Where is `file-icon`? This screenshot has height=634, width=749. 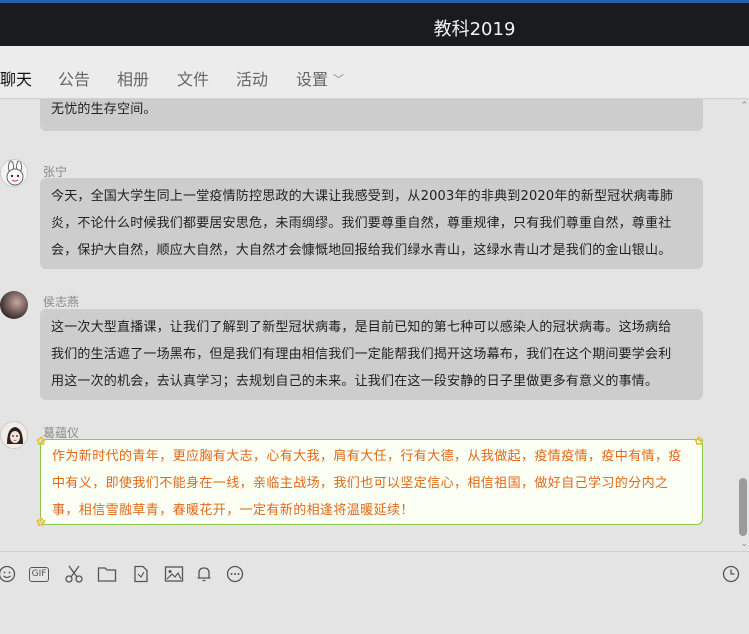 file-icon is located at coordinates (141, 574).